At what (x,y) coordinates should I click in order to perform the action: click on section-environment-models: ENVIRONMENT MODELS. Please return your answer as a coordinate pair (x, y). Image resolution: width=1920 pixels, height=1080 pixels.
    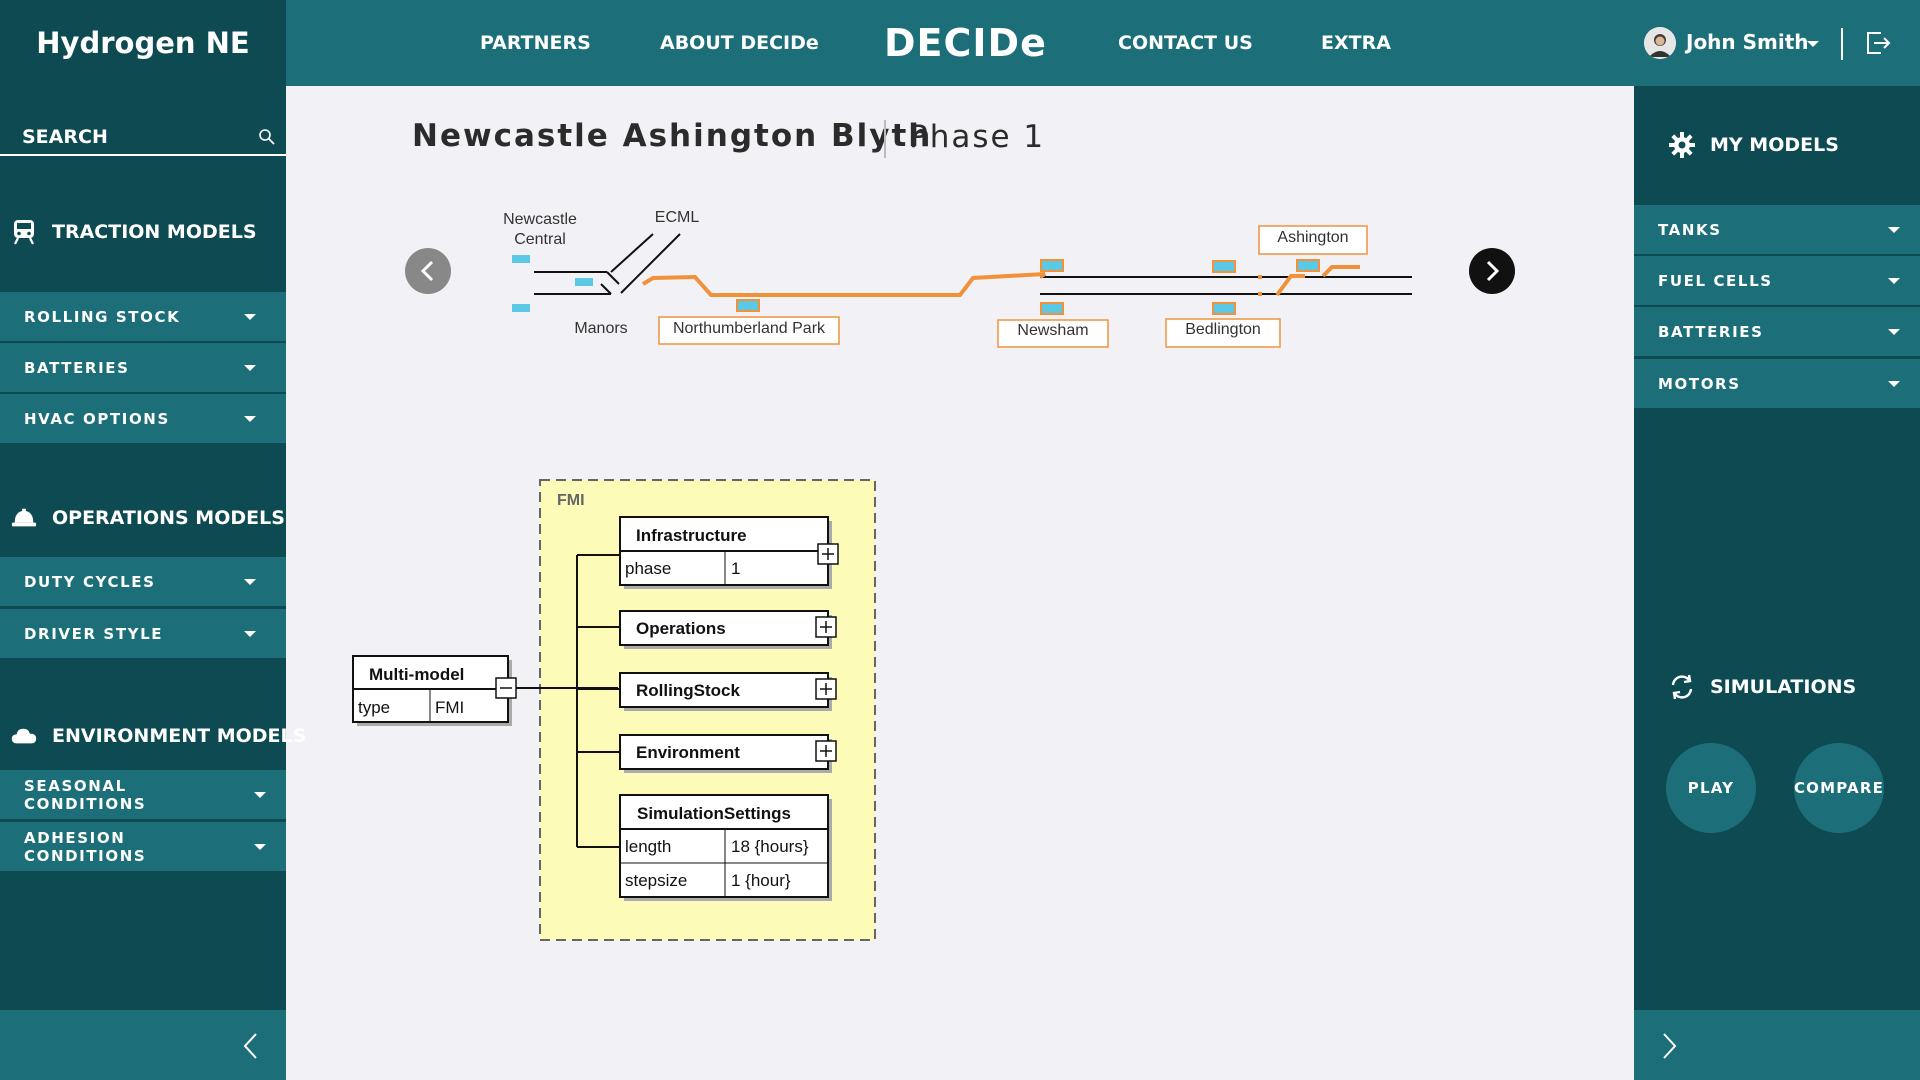
    Looking at the image, I should click on (153, 736).